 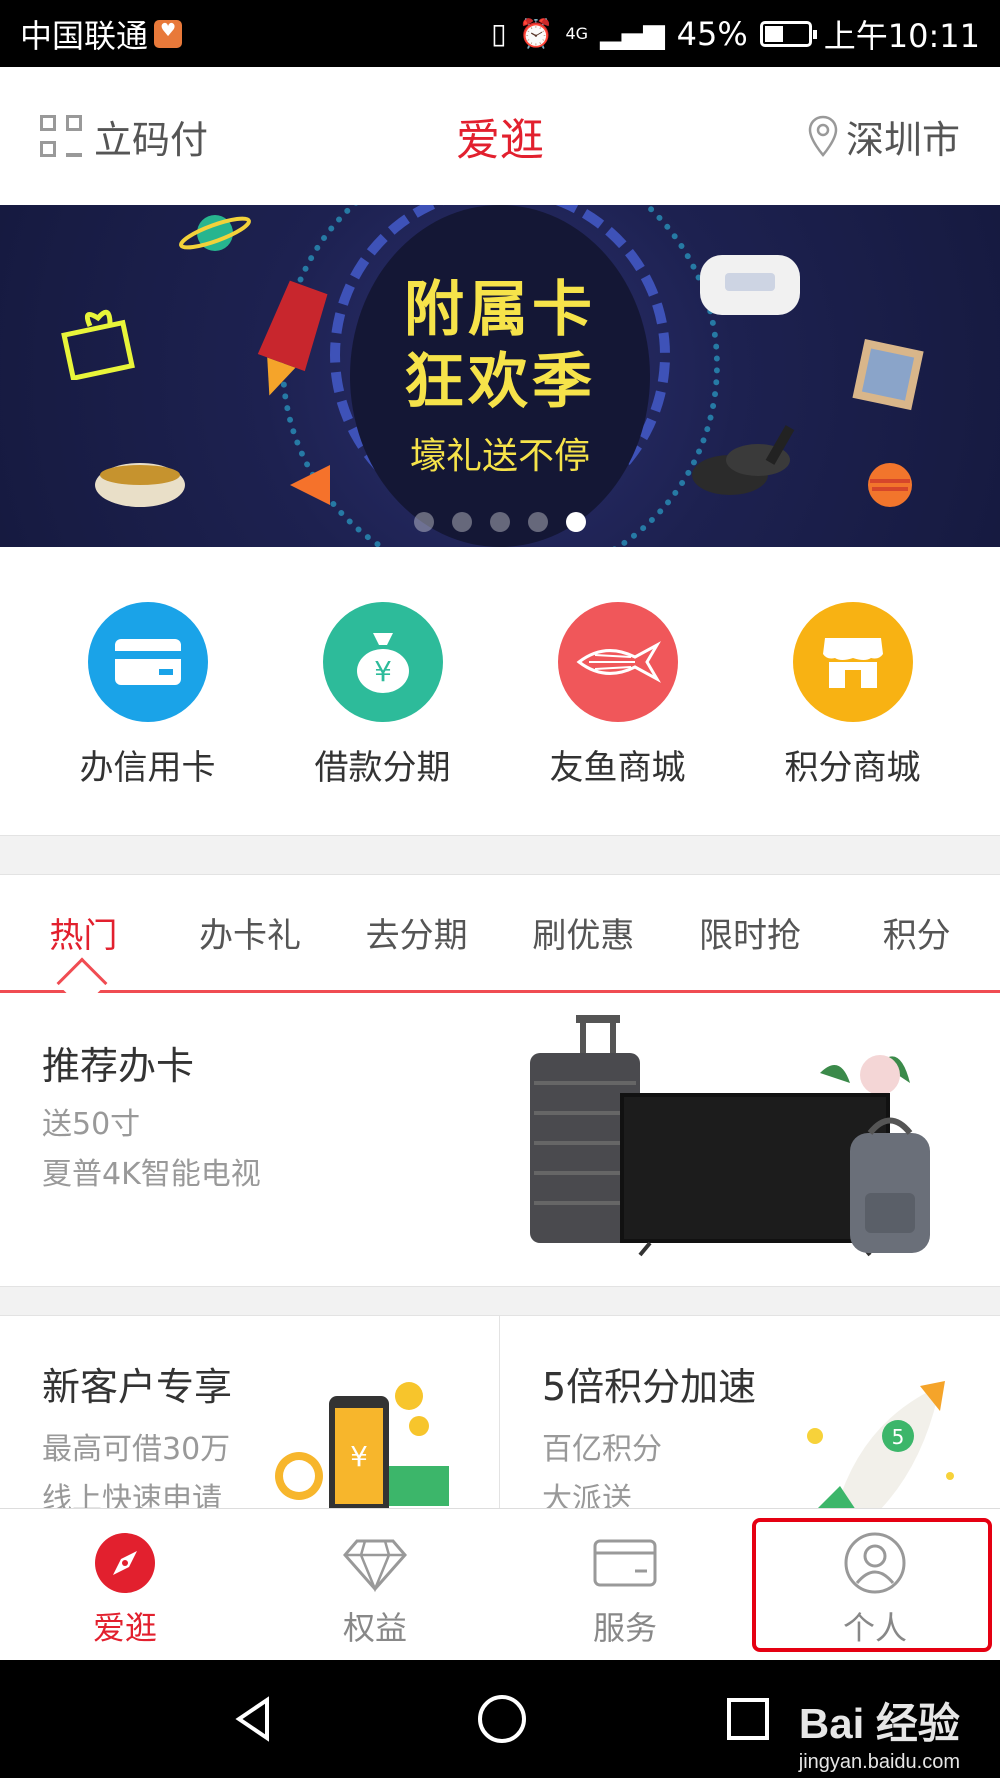 I want to click on city-selector: 深圳市, so click(x=884, y=136).